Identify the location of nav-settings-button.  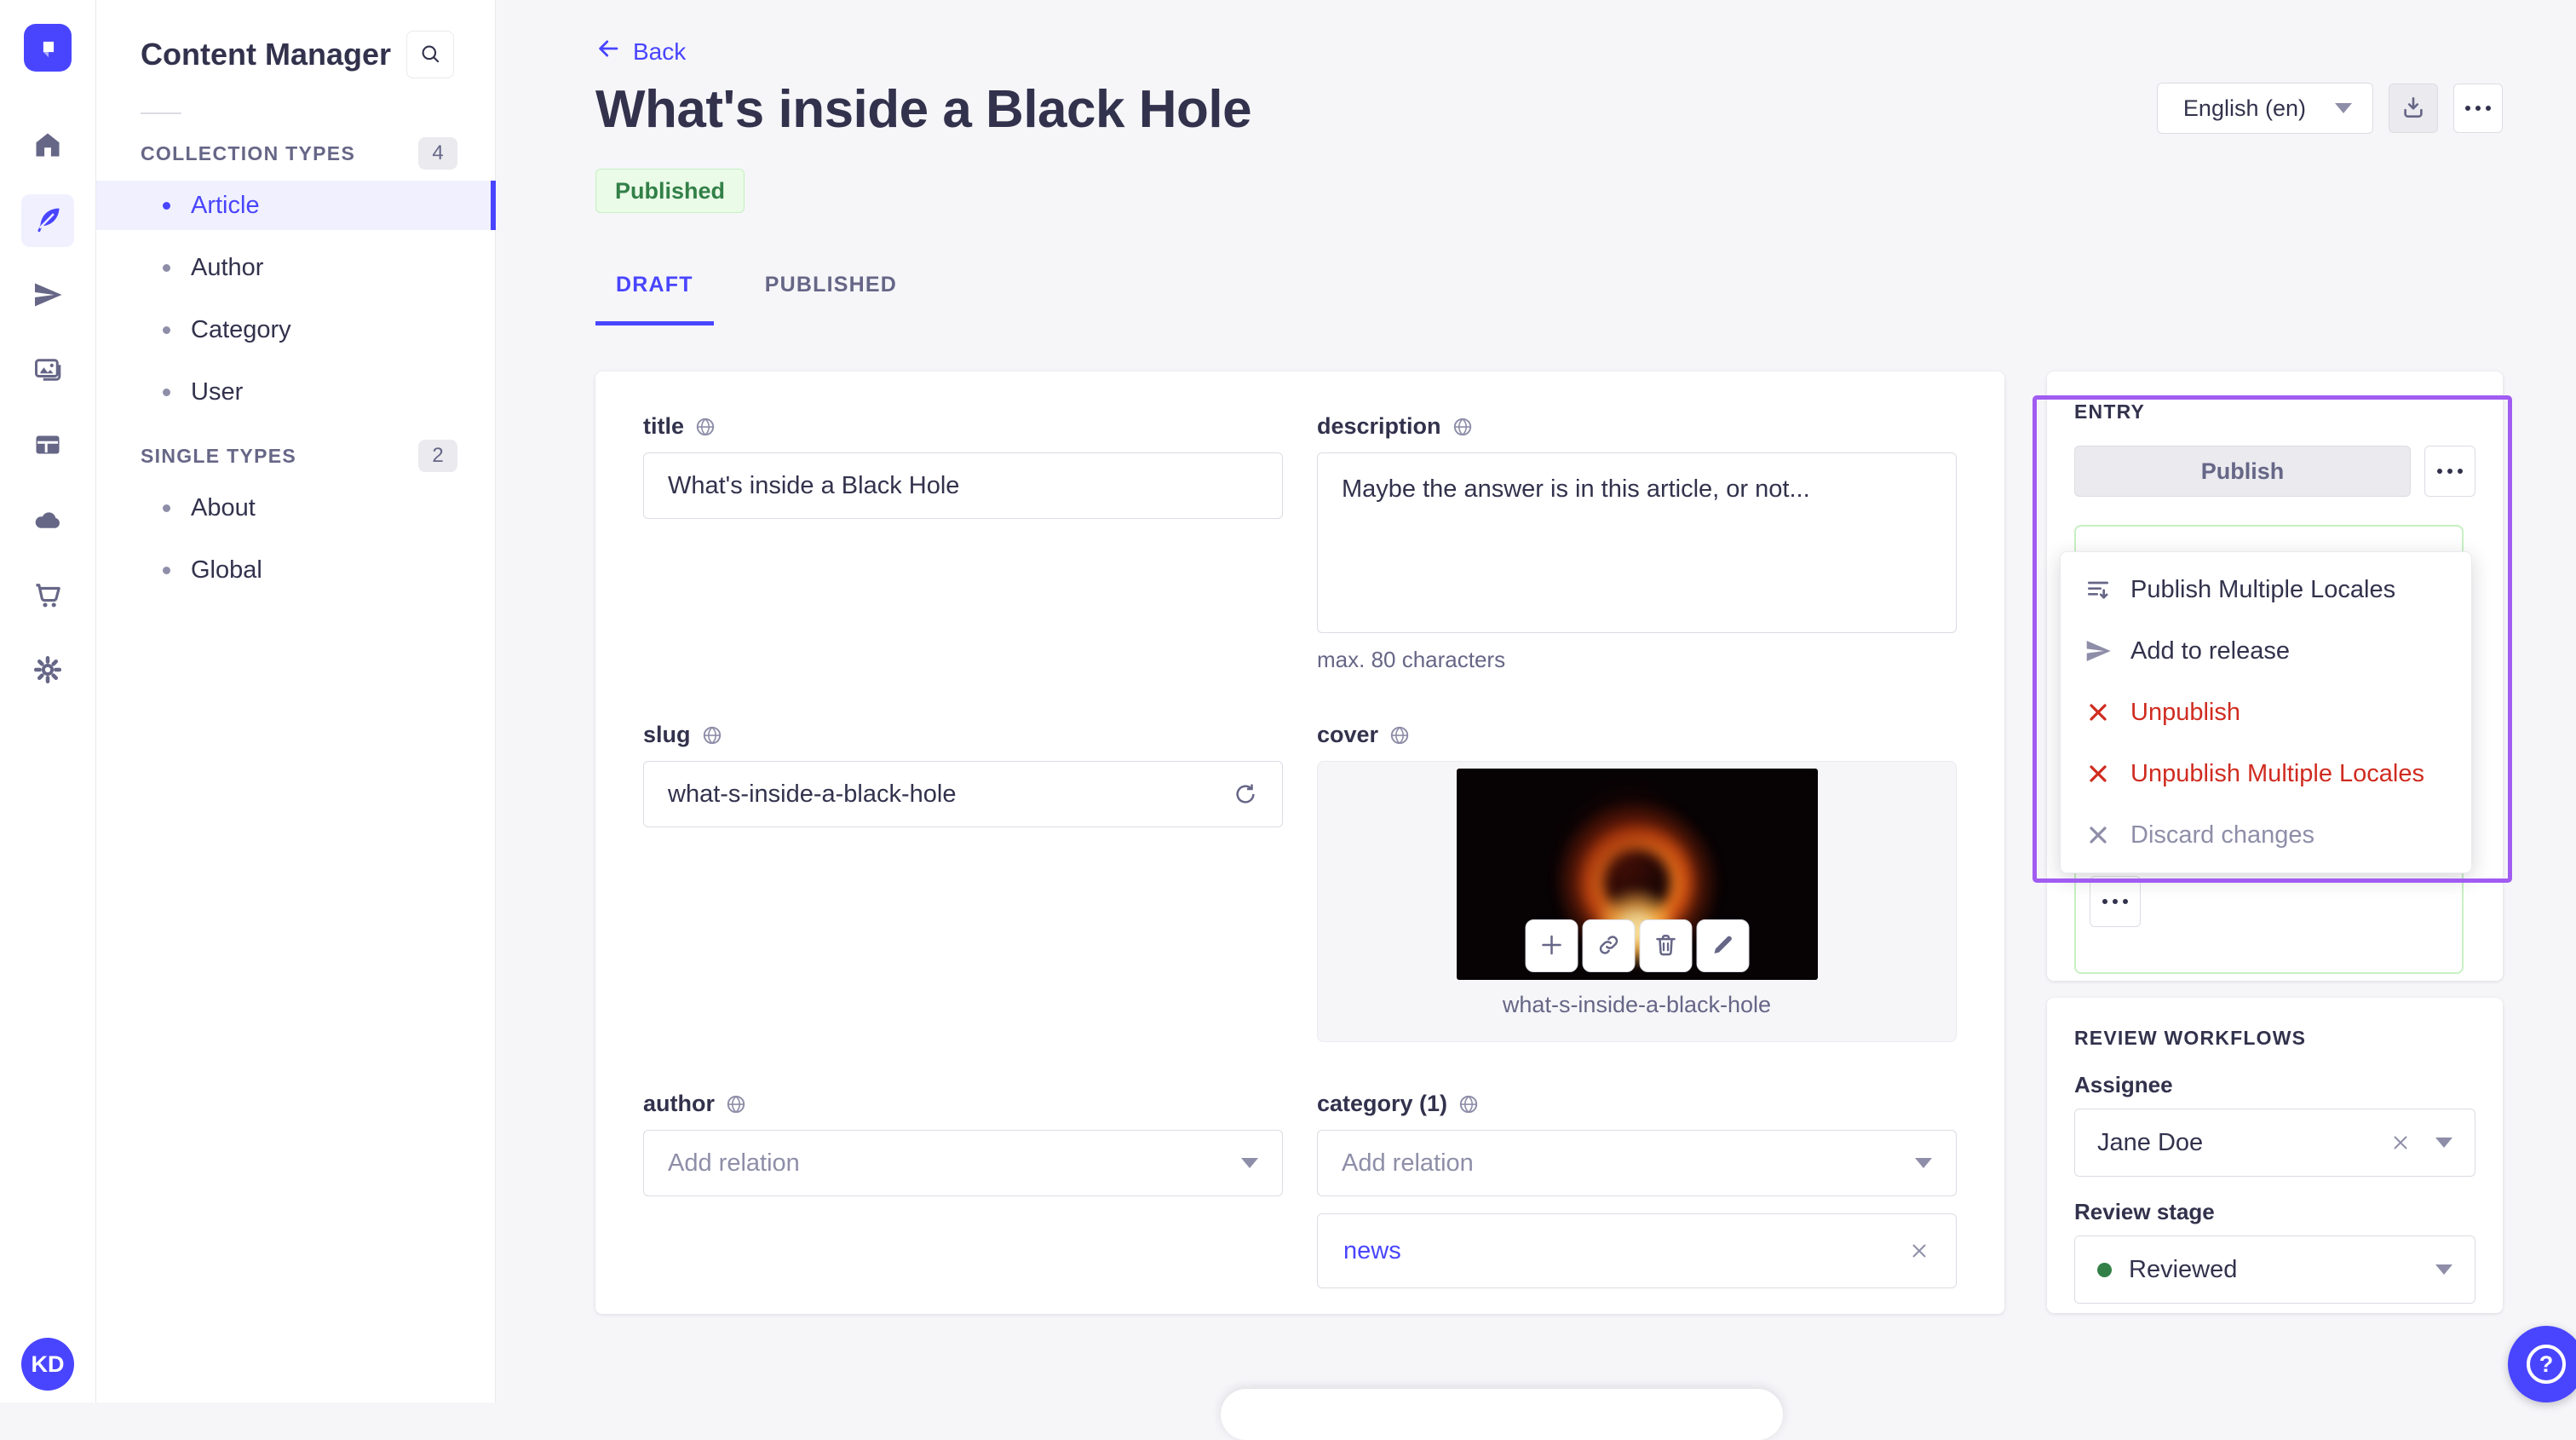
(48, 670).